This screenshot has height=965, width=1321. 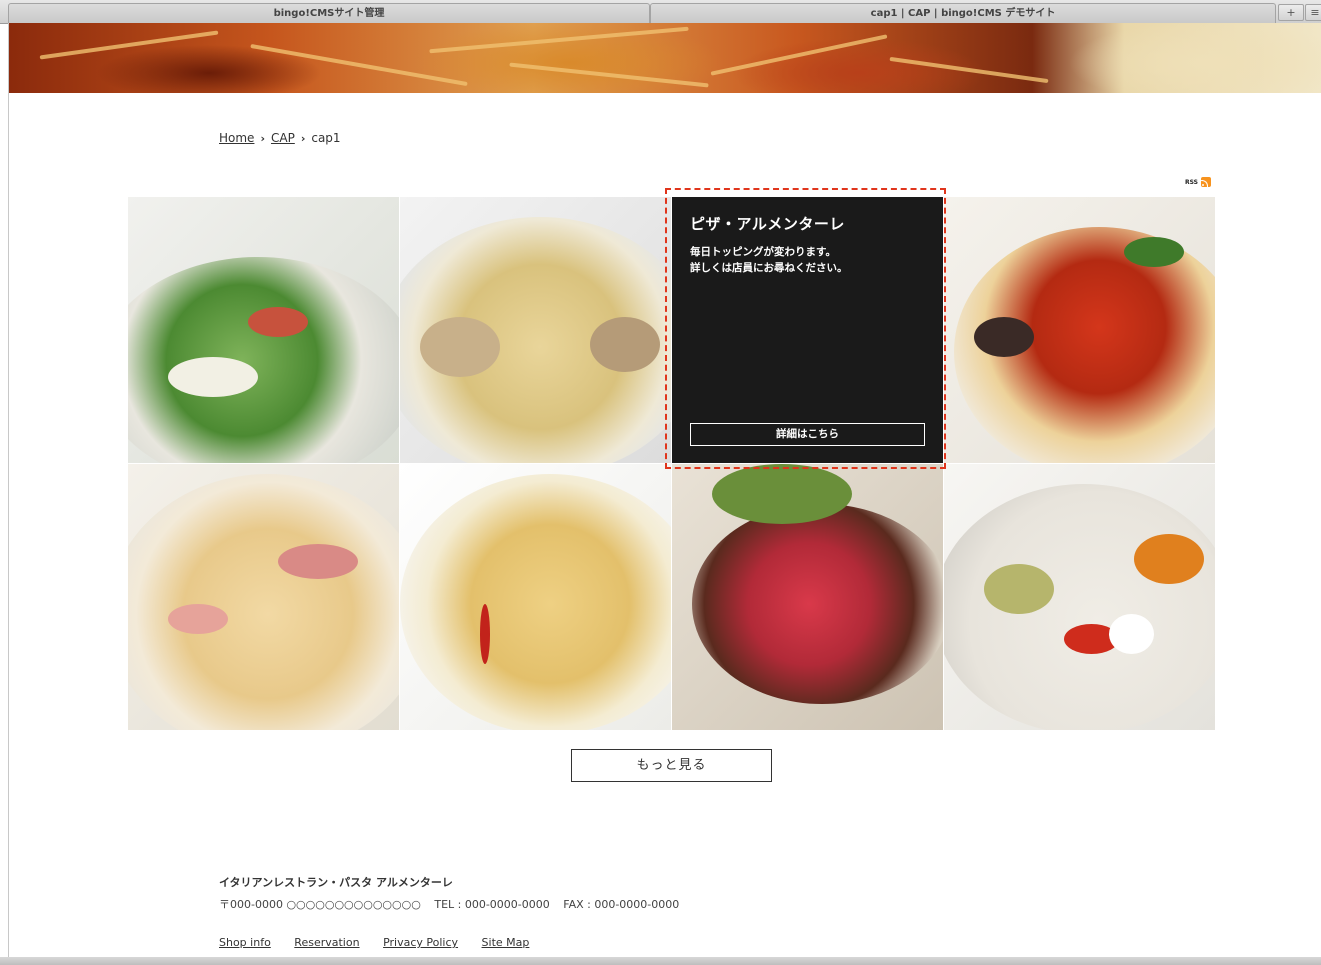 I want to click on browser-tab-cms-admin: bingo!CMSサイト管理, so click(x=329, y=13).